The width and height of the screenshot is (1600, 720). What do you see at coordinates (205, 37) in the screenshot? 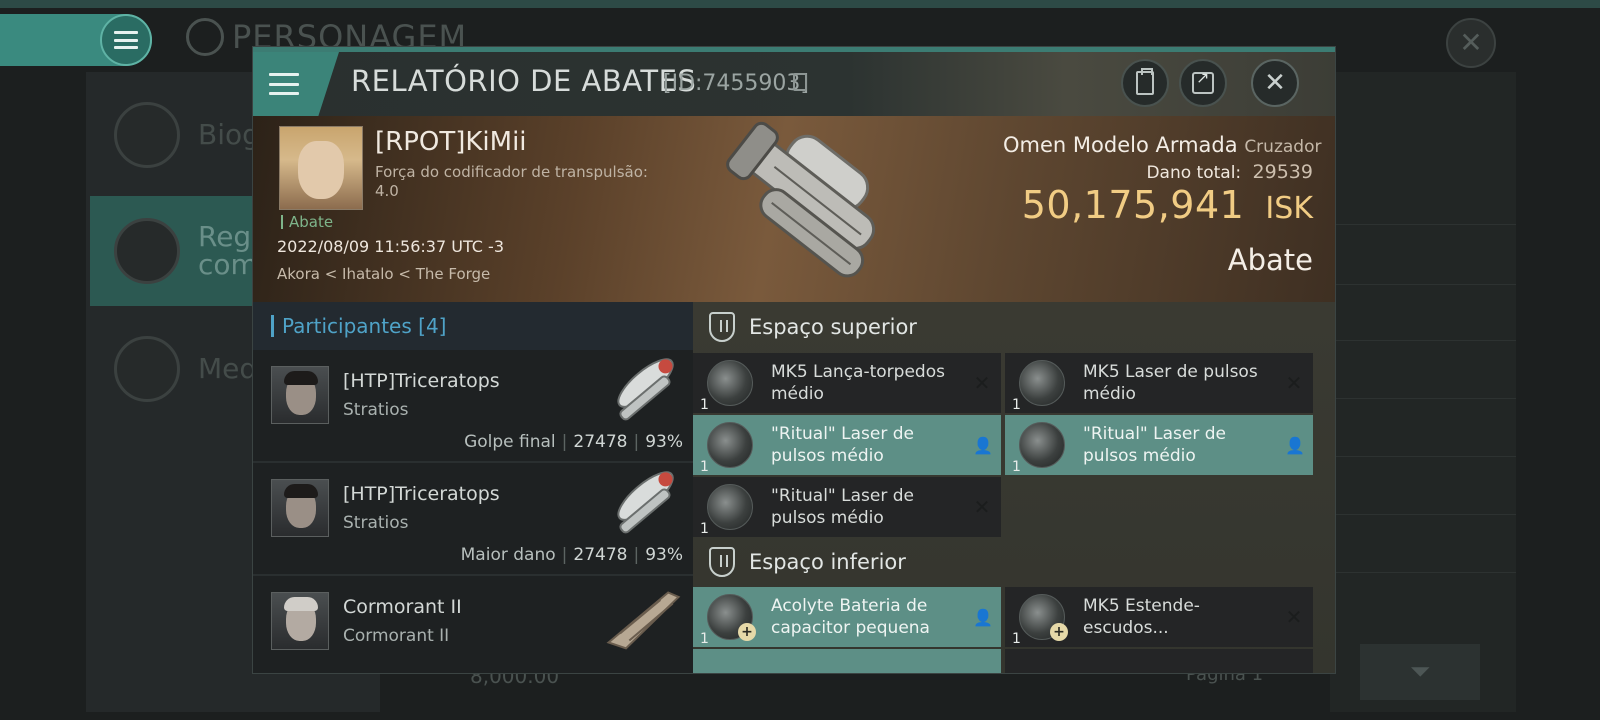
I see `character-icon` at bounding box center [205, 37].